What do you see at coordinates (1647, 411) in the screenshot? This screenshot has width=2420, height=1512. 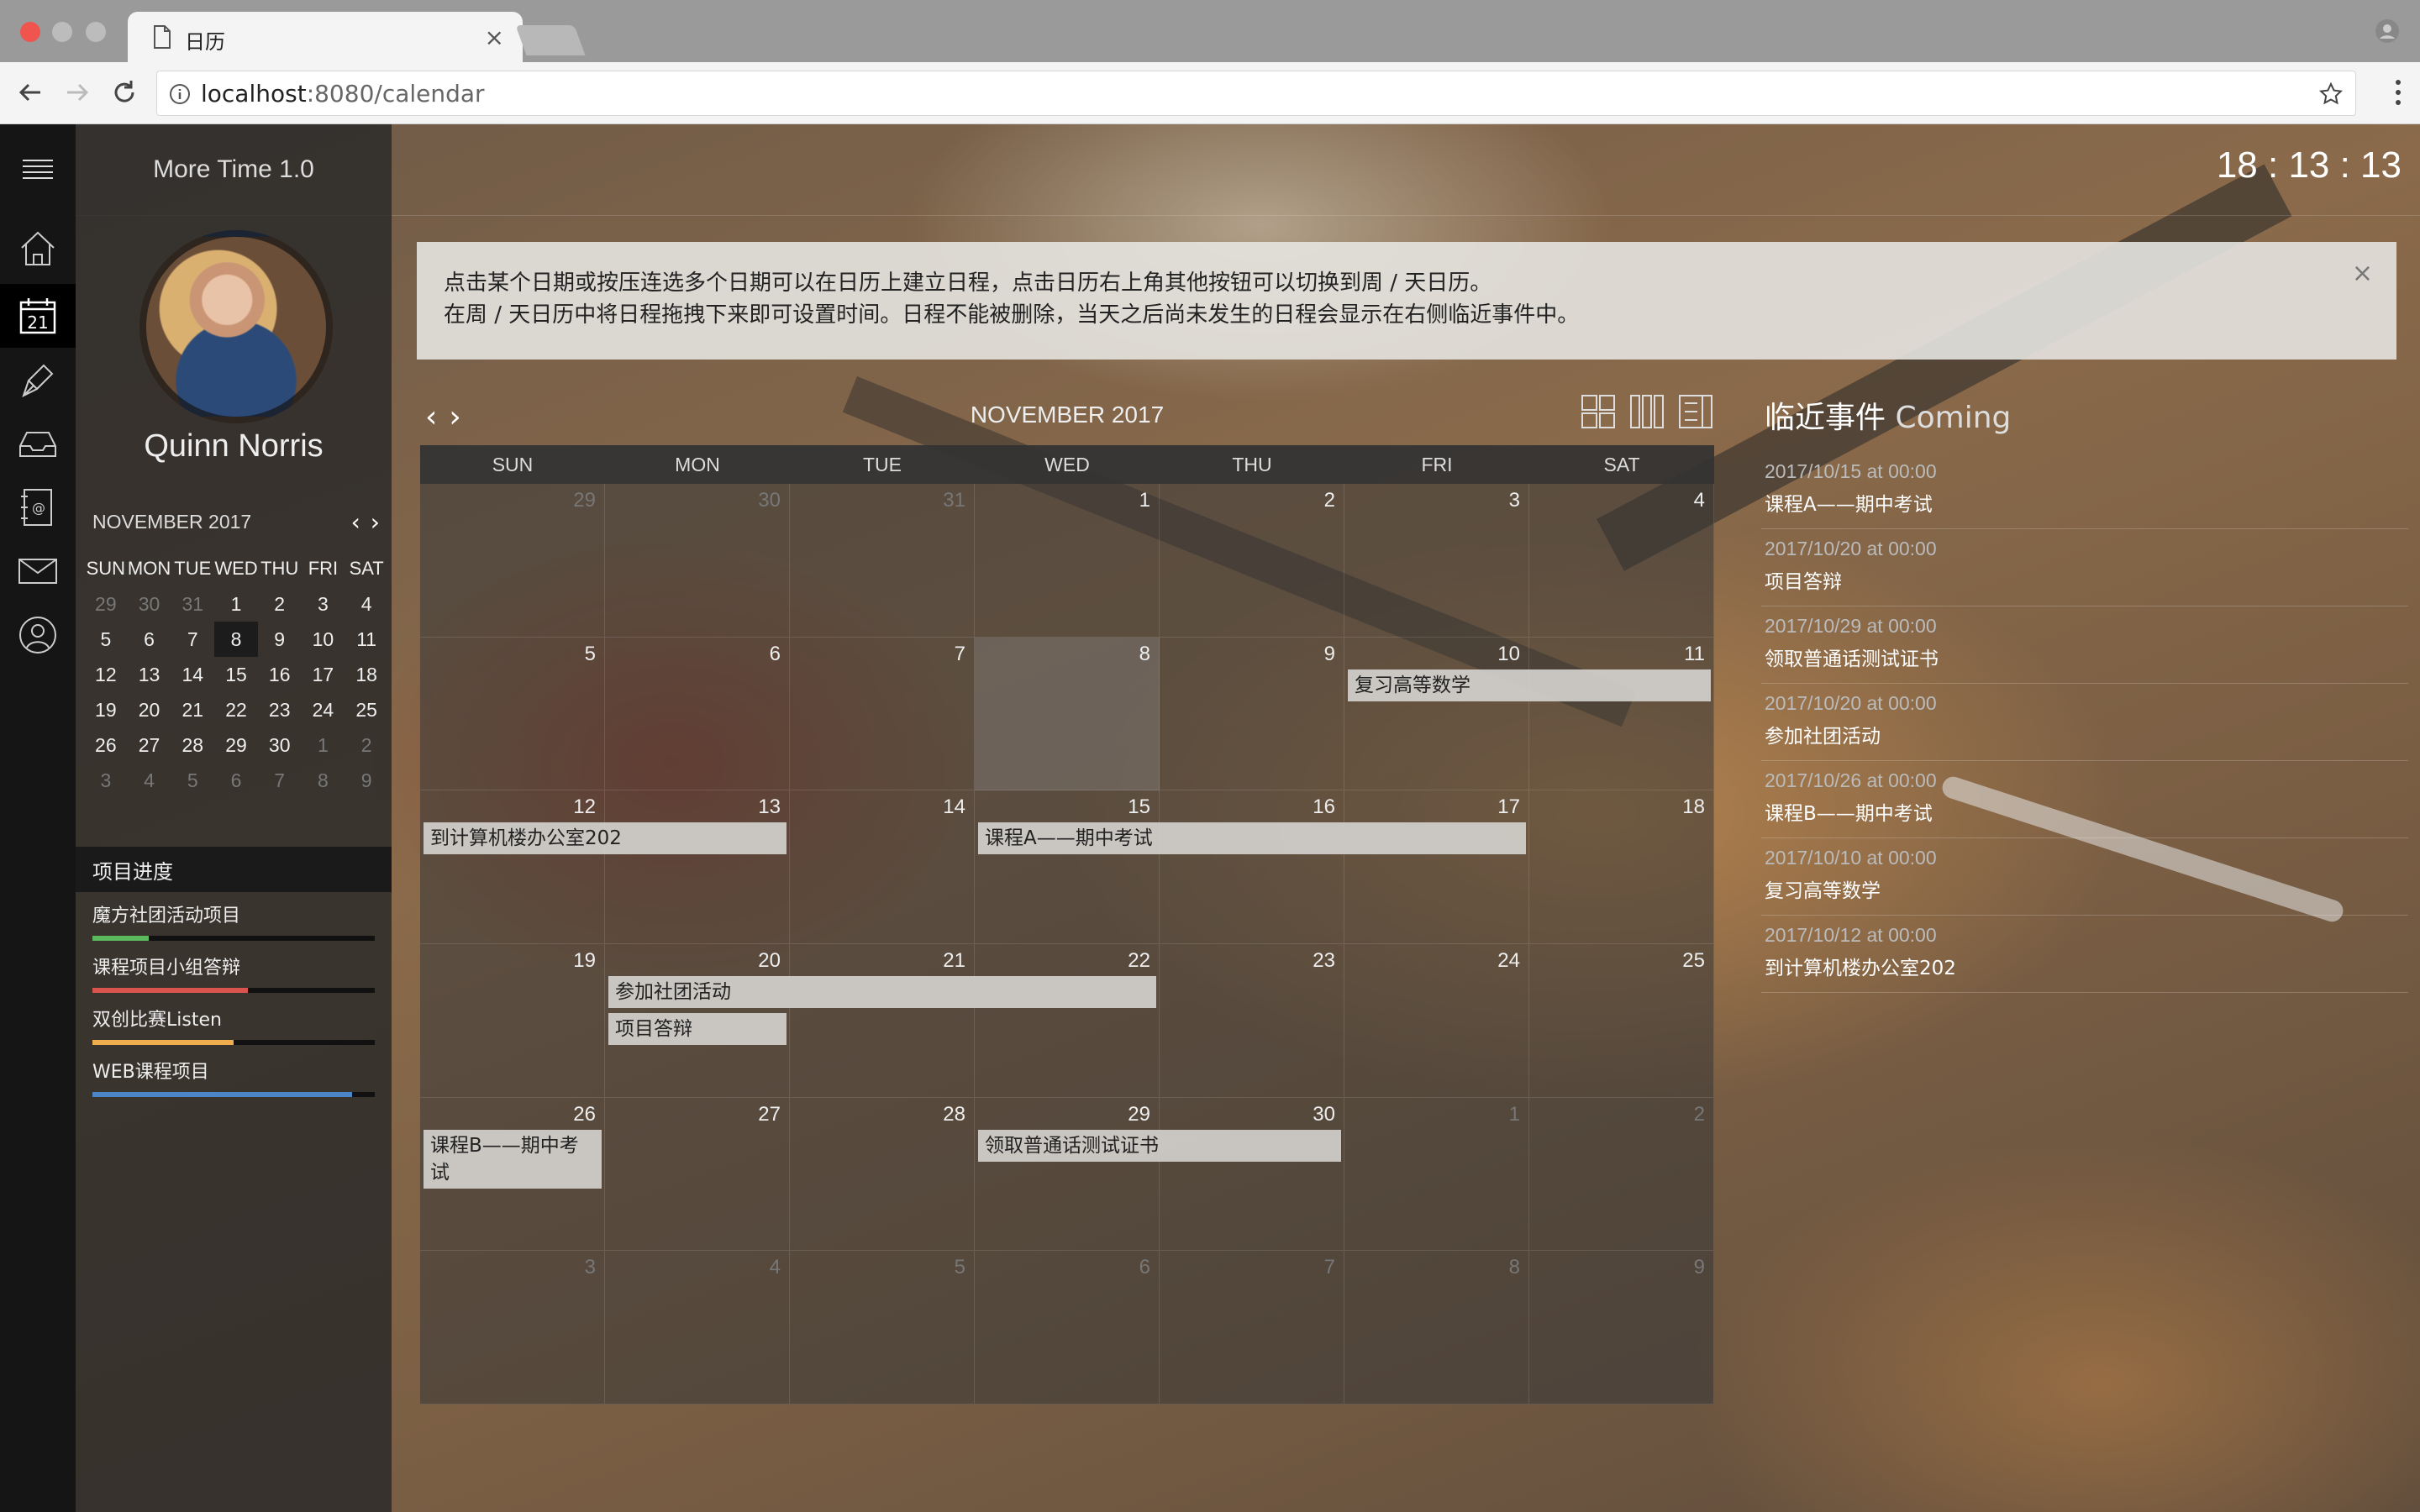 I see `week-view-icon` at bounding box center [1647, 411].